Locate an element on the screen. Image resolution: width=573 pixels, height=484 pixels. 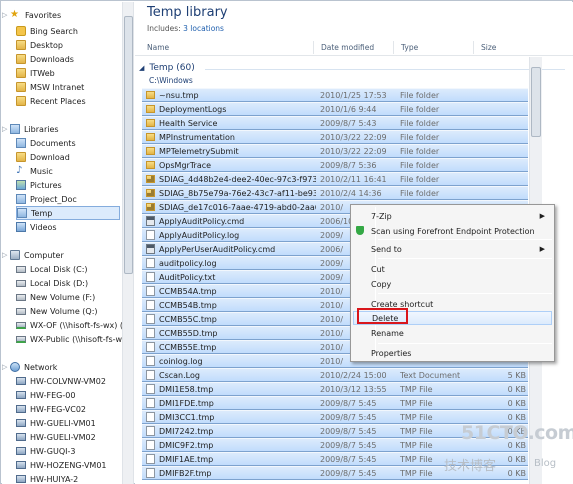
nav-section-favorites: ▷ ★ Favorites is located at coordinates (62, 15).